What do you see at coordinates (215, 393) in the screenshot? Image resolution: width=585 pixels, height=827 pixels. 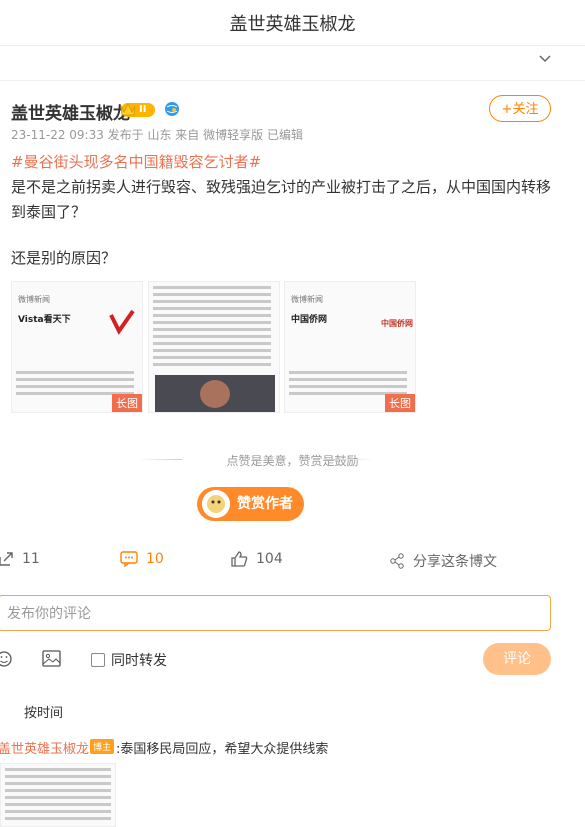 I see `photo-thumbnail` at bounding box center [215, 393].